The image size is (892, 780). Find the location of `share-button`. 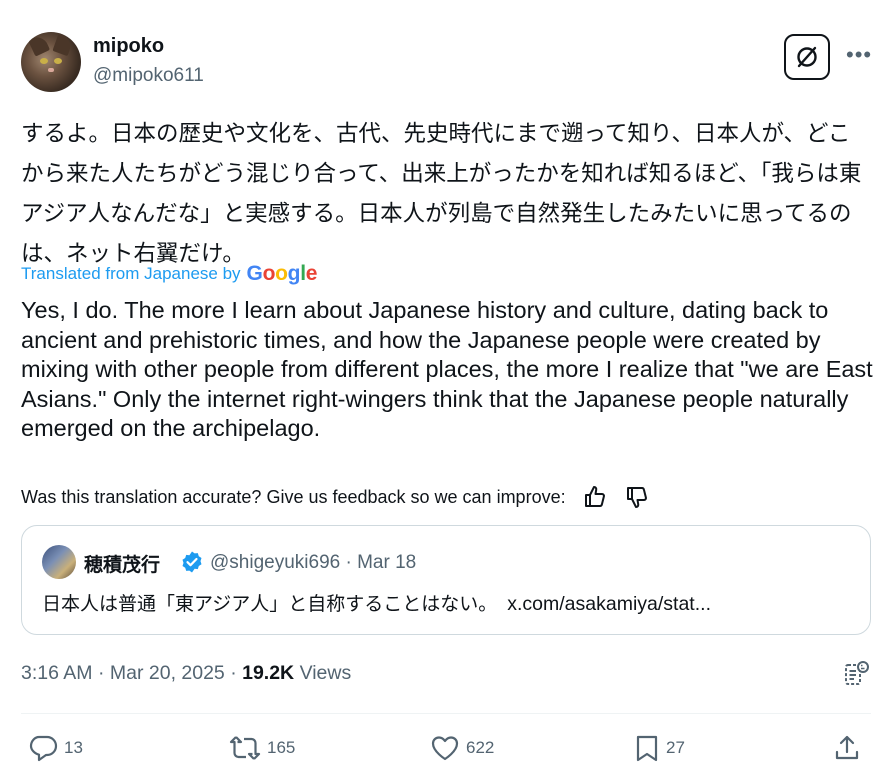

share-button is located at coordinates (847, 748).